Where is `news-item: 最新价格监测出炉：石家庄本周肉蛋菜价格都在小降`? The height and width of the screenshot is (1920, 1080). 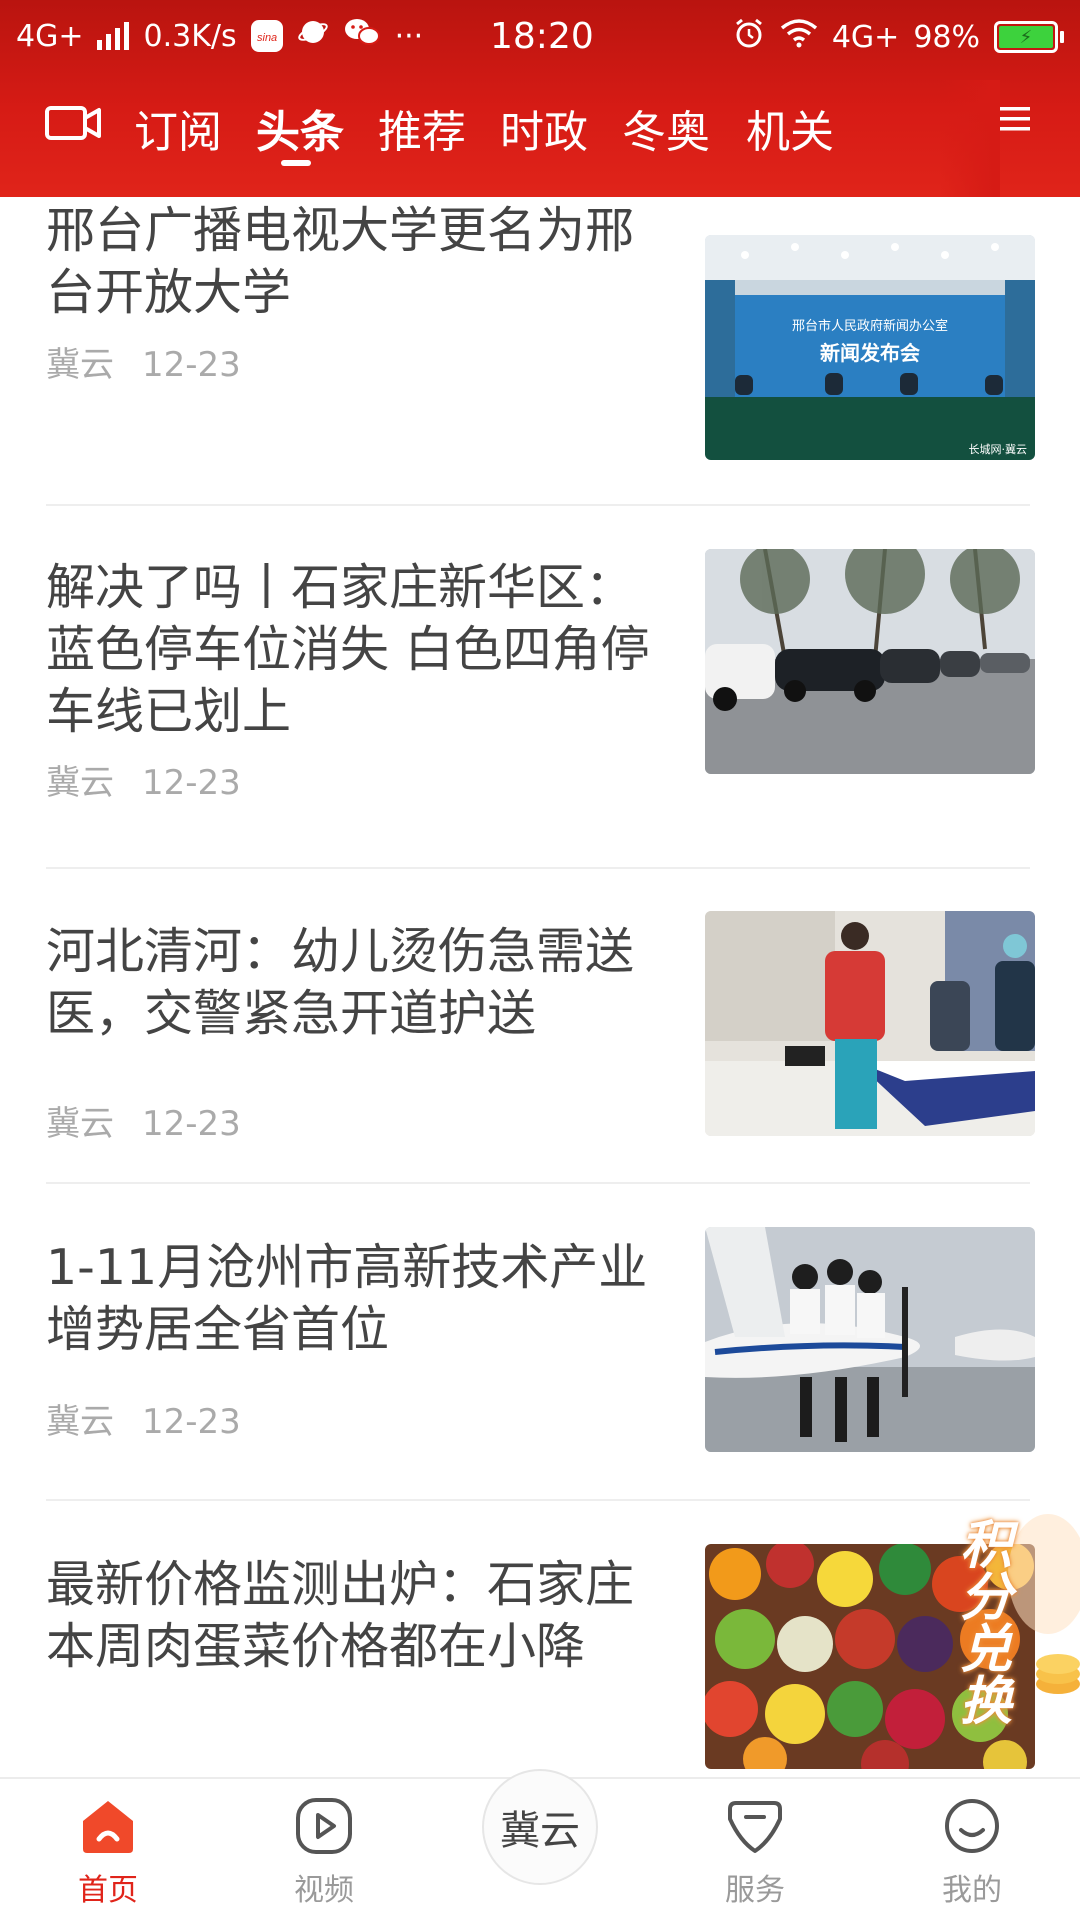
news-item: 最新价格监测出炉：石家庄本周肉蛋菜价格都在小降 is located at coordinates (540, 1660).